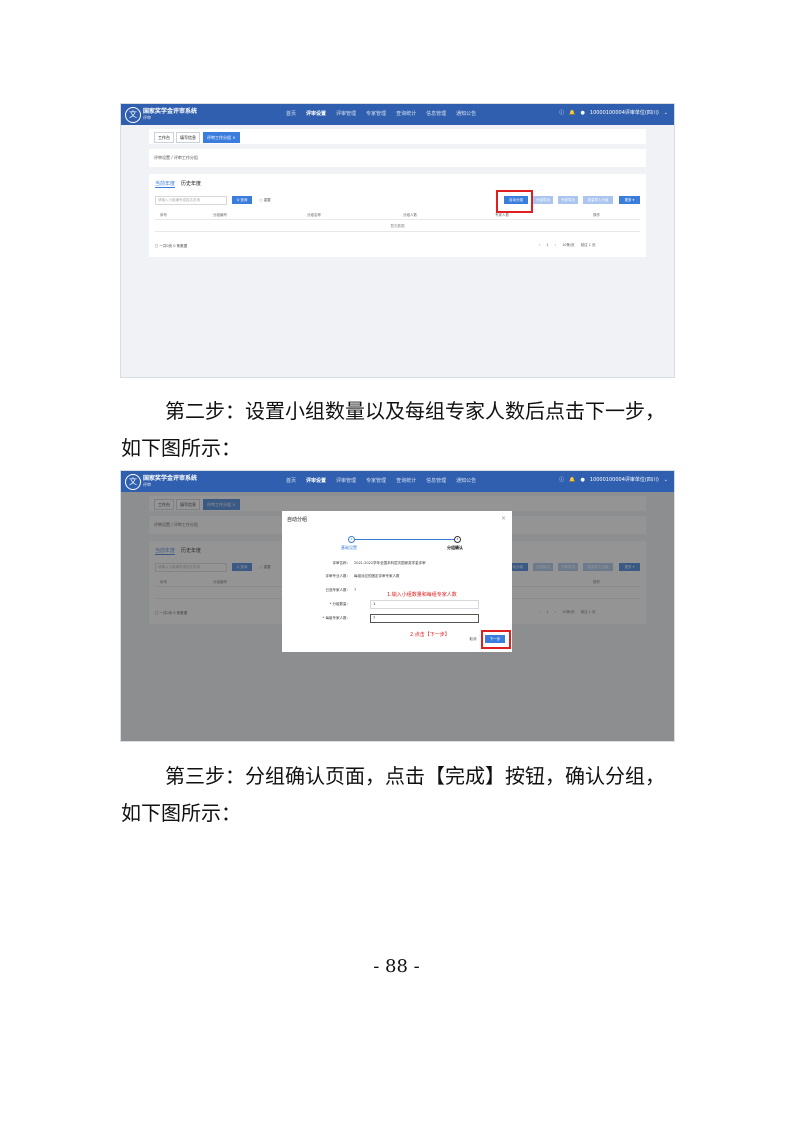 The width and height of the screenshot is (793, 1122). Describe the element at coordinates (596, 215) in the screenshot. I see `col-actions: 操作` at that location.